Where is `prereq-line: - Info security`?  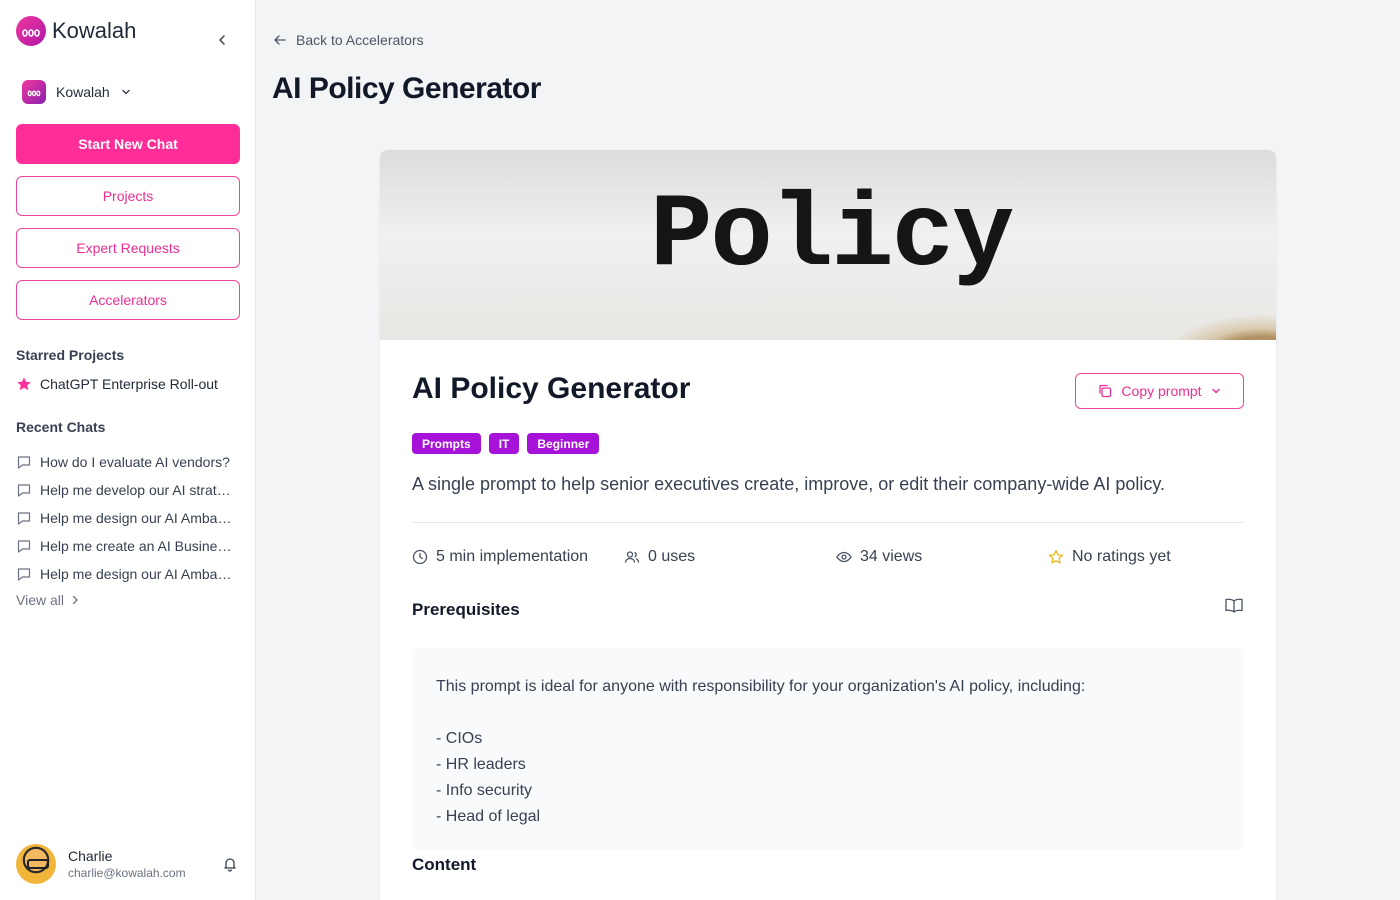 prereq-line: - Info security is located at coordinates (484, 790).